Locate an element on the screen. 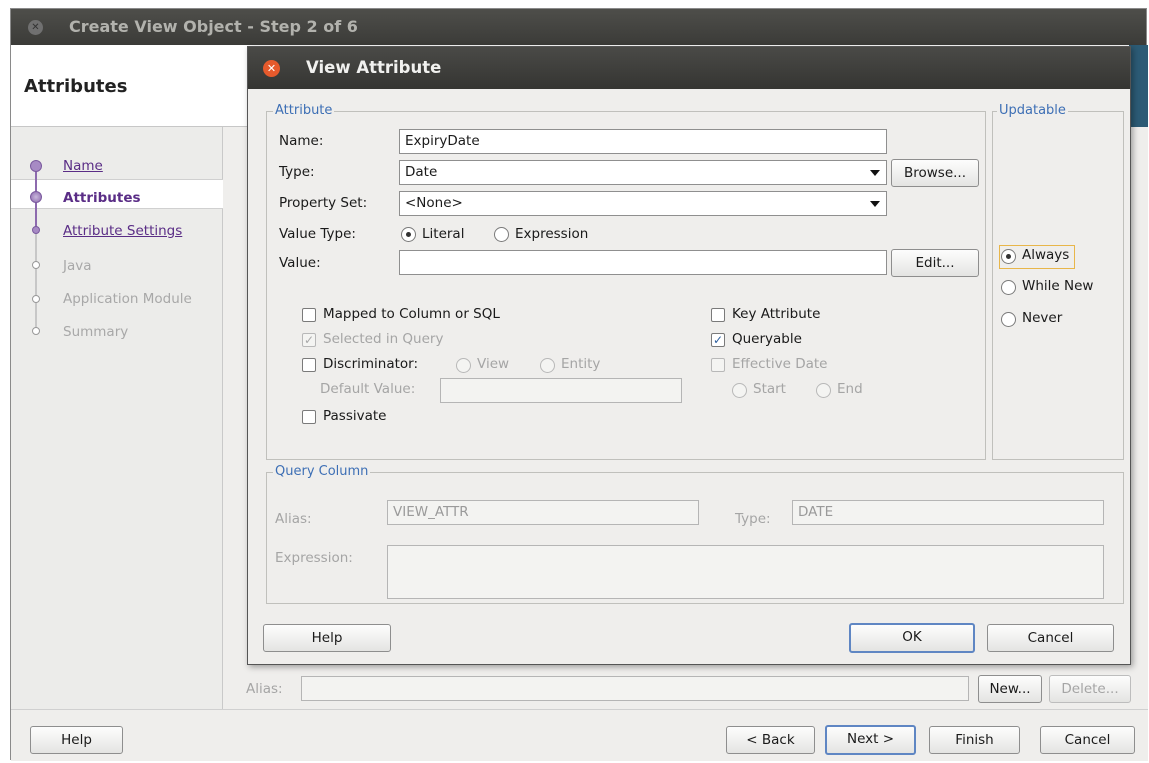 This screenshot has height=763, width=1149. wizard-title-bar: ✕ Create View Object - Step 2 of 6 is located at coordinates (578, 27).